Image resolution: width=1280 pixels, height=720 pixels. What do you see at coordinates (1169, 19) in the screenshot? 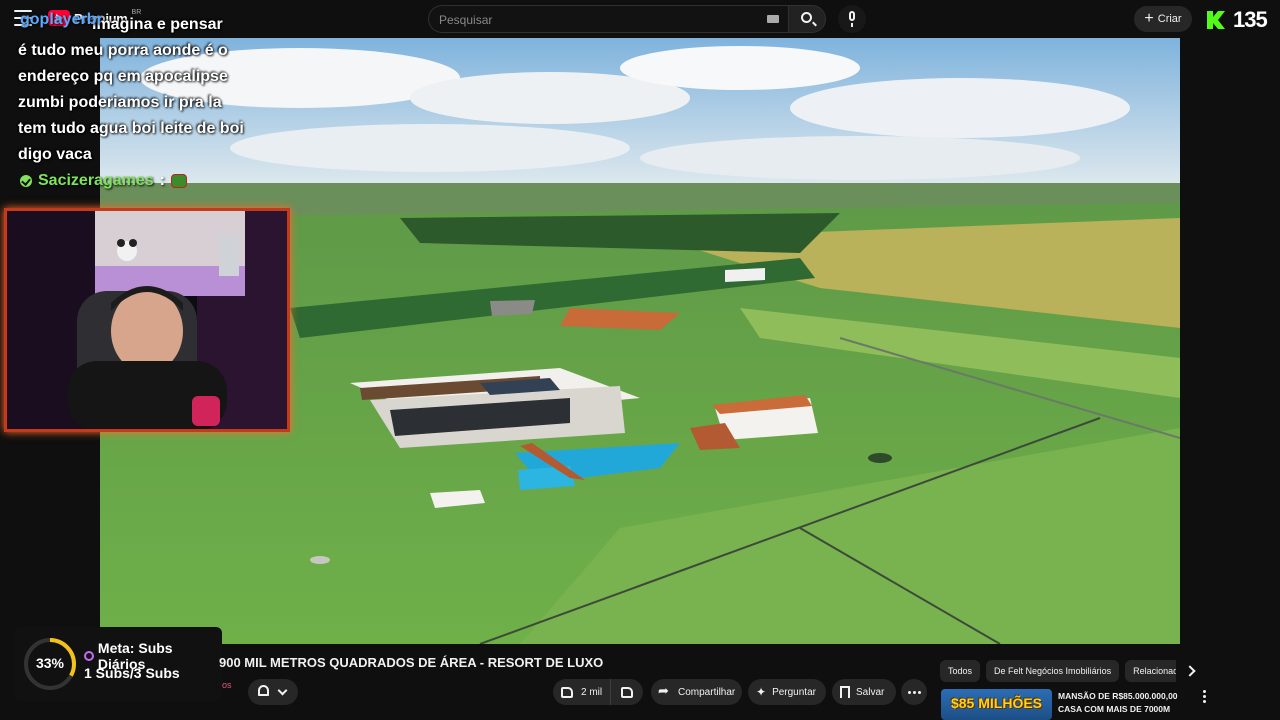
I see `create-label: Criar` at bounding box center [1169, 19].